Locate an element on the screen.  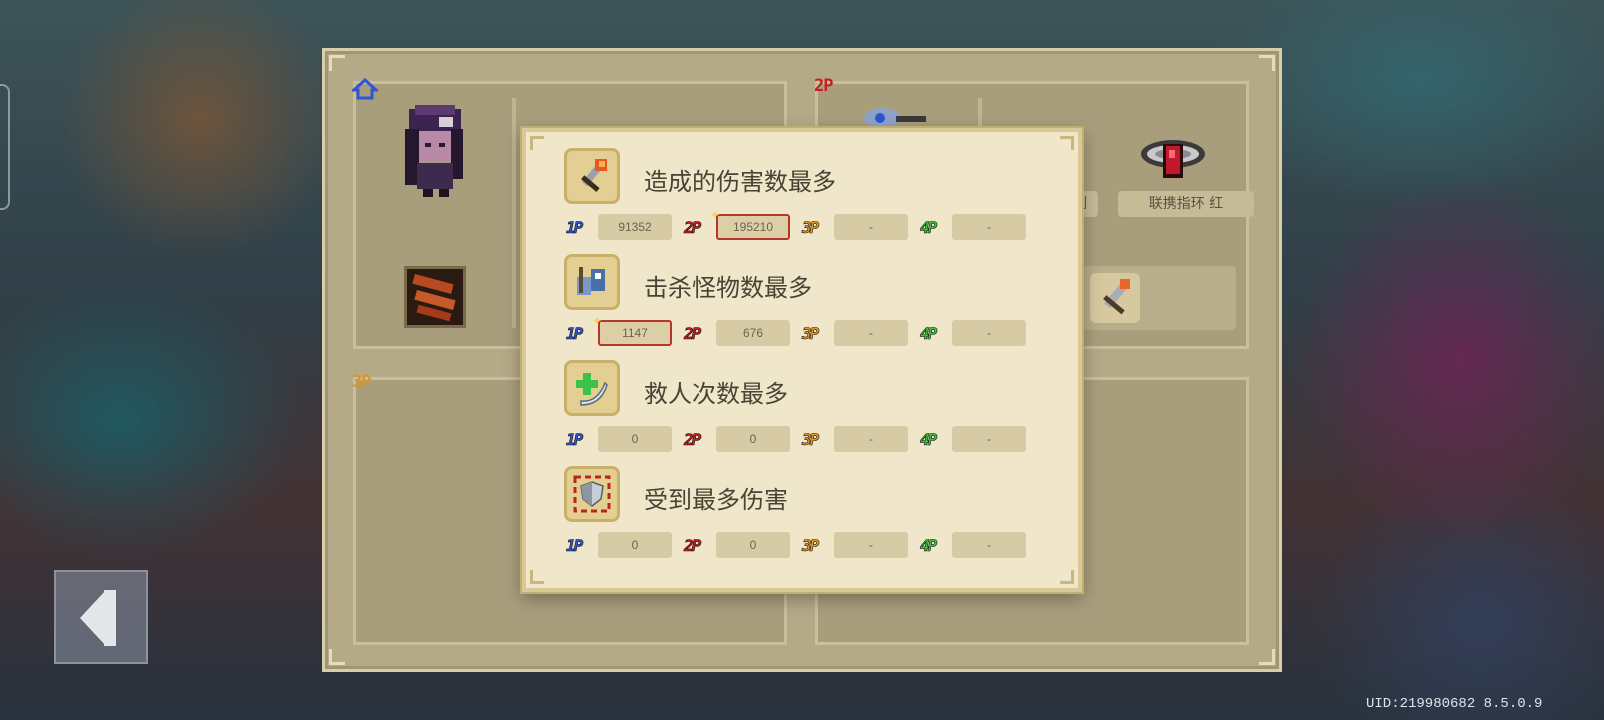
player-values-row: 1P ✦ 1147 2P 676 3P - 4P - is located at coordinates (801, 330).